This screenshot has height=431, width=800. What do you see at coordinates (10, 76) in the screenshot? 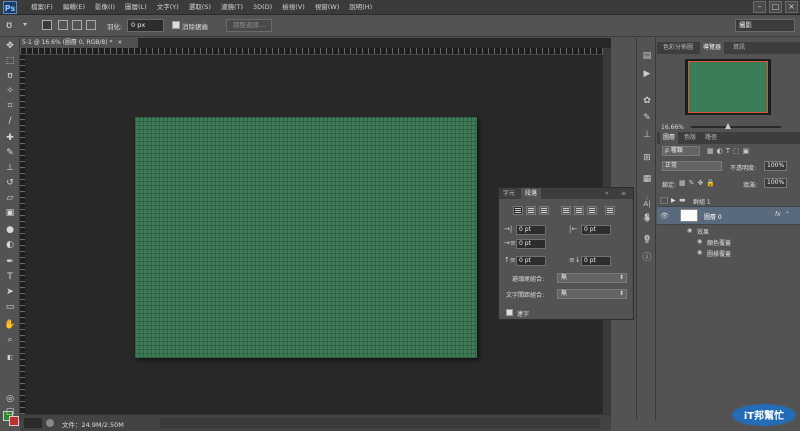
I see `lasso-tool-icon: ʊ` at bounding box center [10, 76].